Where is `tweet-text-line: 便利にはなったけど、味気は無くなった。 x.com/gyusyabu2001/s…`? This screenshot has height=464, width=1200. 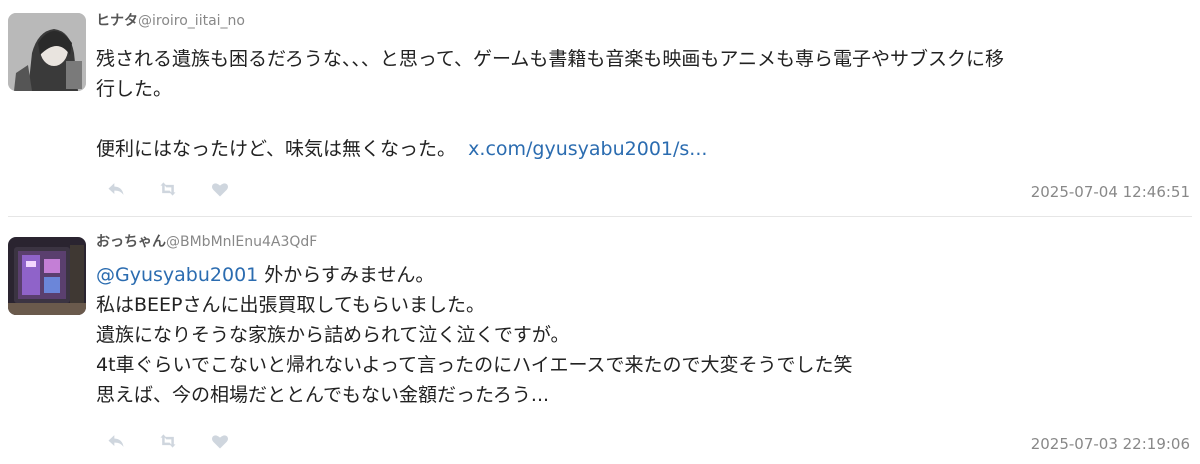
tweet-text-line: 便利にはなったけど、味気は無くなった。 x.com/gyusyabu2001/s… is located at coordinates (644, 149).